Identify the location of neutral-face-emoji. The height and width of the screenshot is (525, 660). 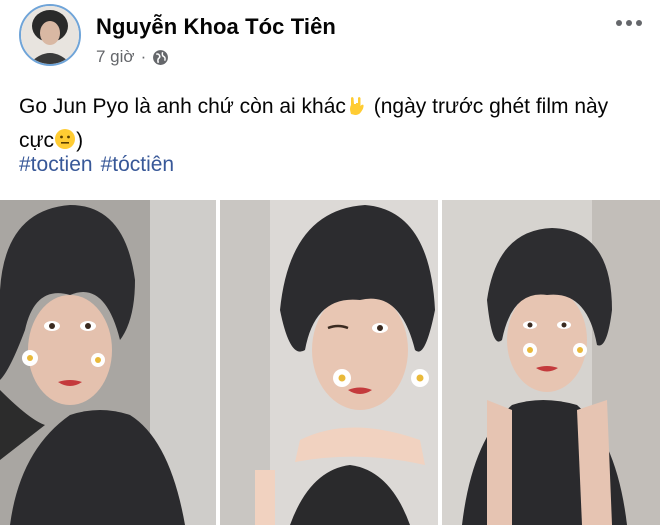
(65, 139).